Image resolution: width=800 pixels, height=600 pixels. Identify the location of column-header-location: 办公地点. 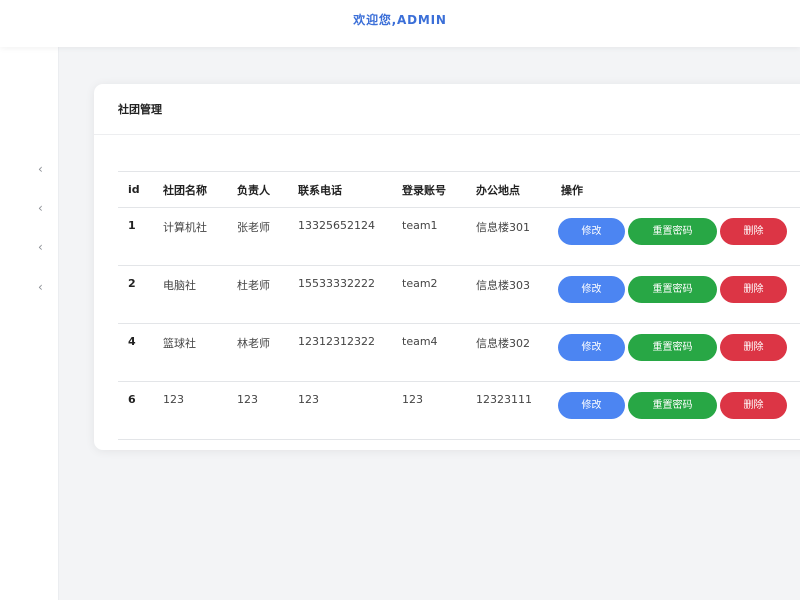
(508, 189).